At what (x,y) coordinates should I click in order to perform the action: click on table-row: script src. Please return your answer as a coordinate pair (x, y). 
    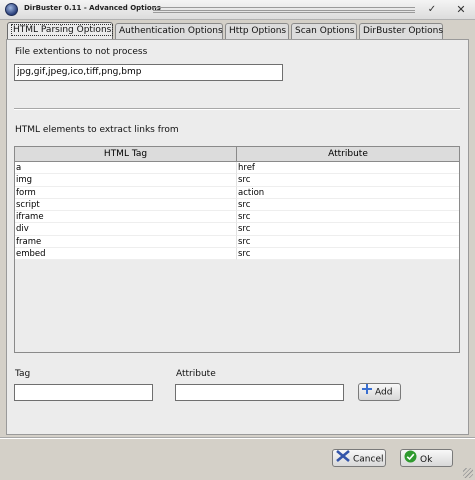
    Looking at the image, I should click on (237, 205).